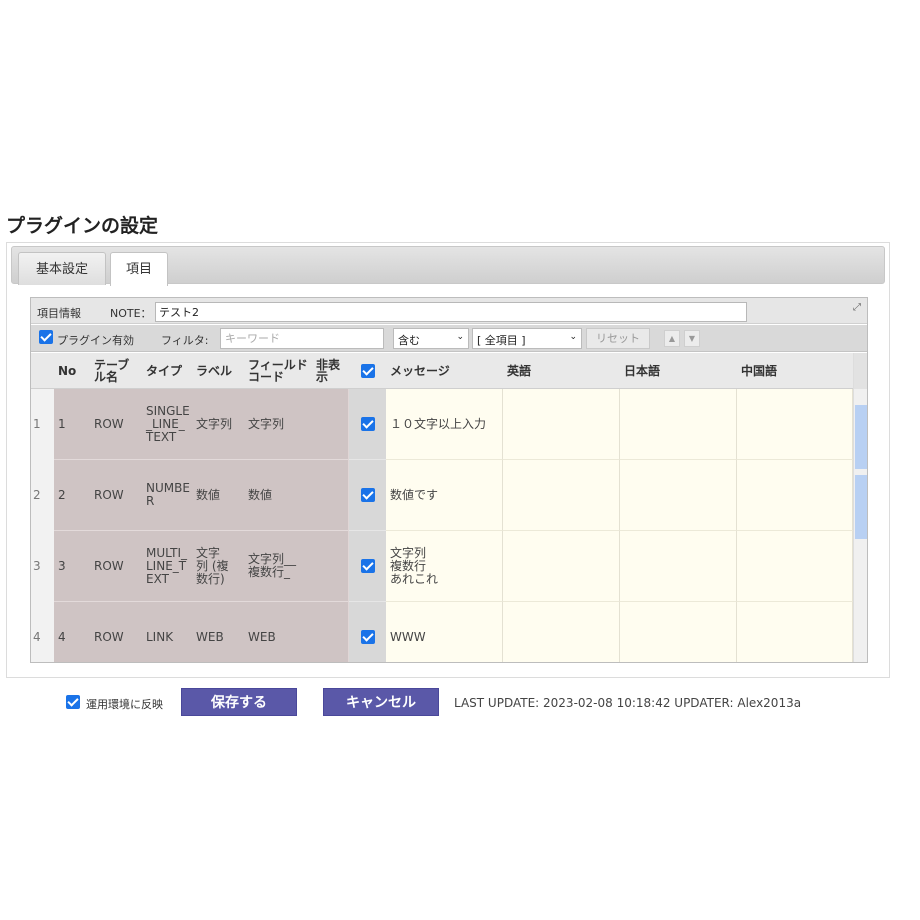 The image size is (920, 920). What do you see at coordinates (42, 371) in the screenshot?
I see `header-rownum` at bounding box center [42, 371].